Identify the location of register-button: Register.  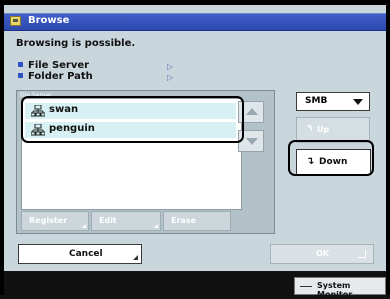
(55, 221).